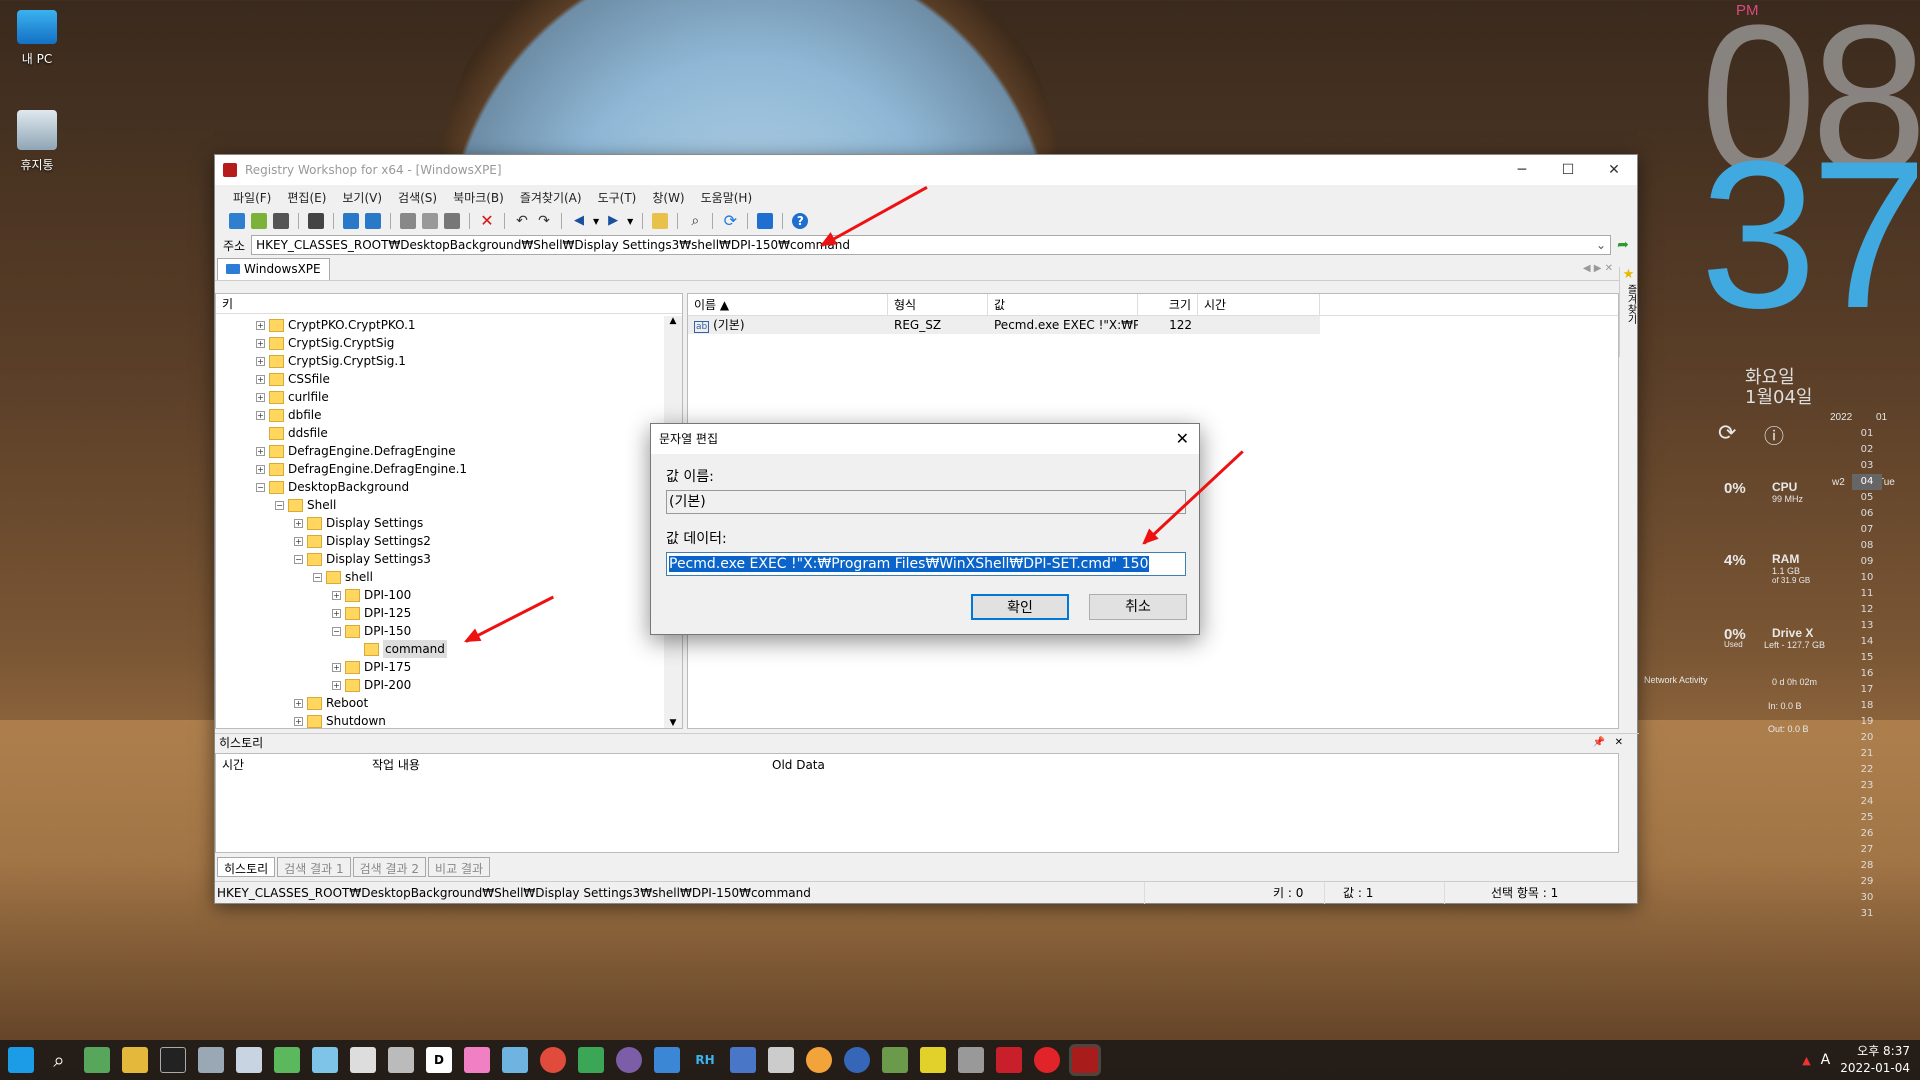  What do you see at coordinates (1085, 1060) in the screenshot?
I see `registry-workshop-taskbar-icon` at bounding box center [1085, 1060].